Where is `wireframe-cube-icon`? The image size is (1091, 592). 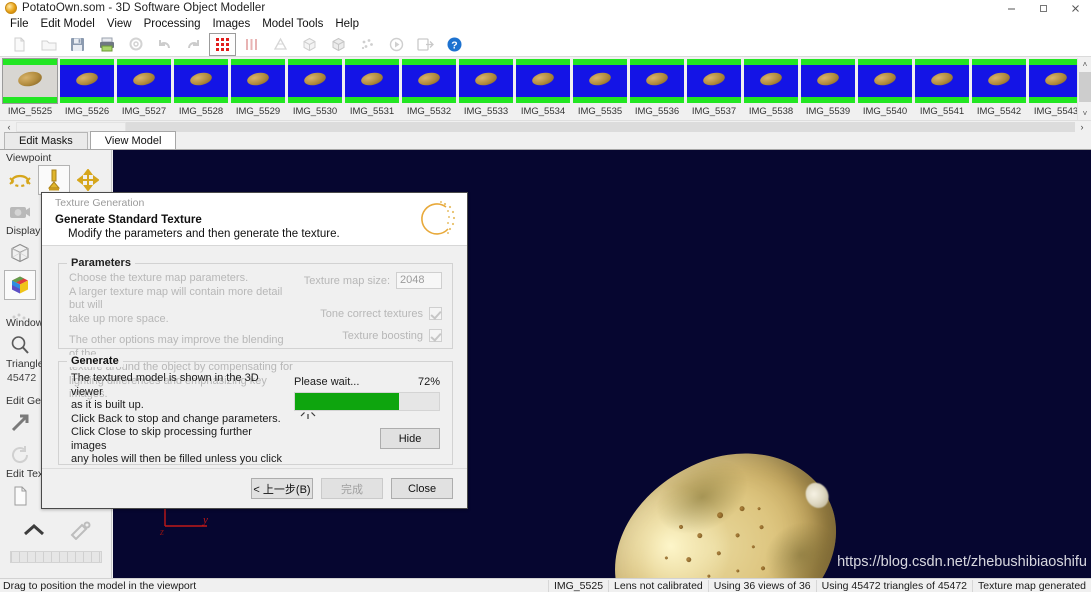
wireframe-cube-icon is located at coordinates (20, 253).